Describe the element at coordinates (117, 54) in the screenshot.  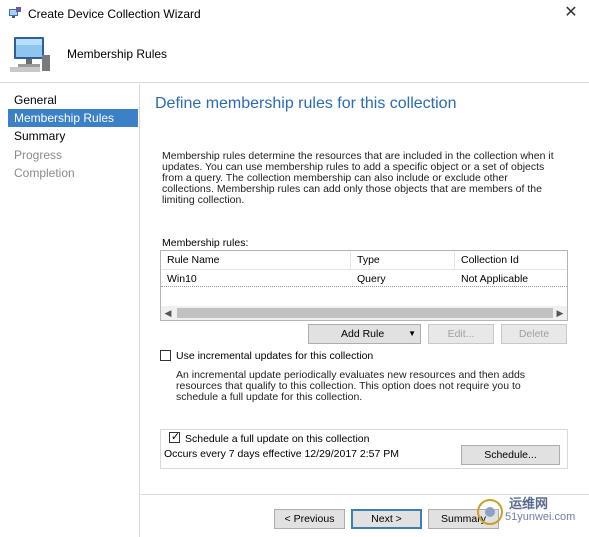
I see `header-title: Membership Rules` at that location.